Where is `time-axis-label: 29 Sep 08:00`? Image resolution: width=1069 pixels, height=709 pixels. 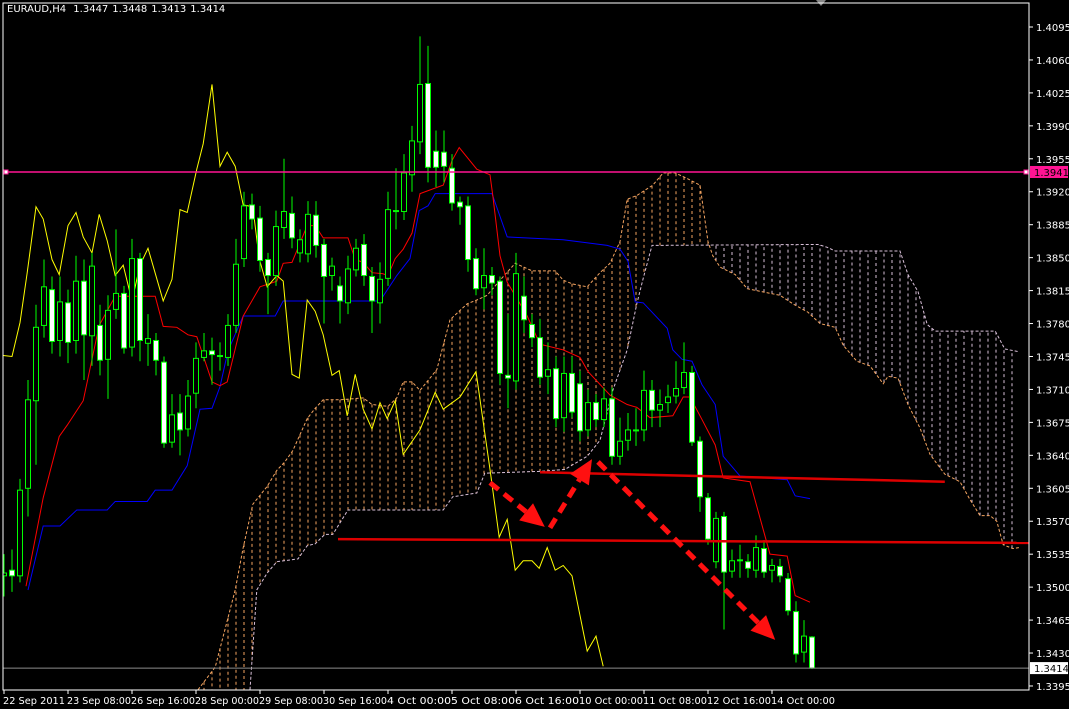
time-axis-label: 29 Sep 08:00 is located at coordinates (291, 701).